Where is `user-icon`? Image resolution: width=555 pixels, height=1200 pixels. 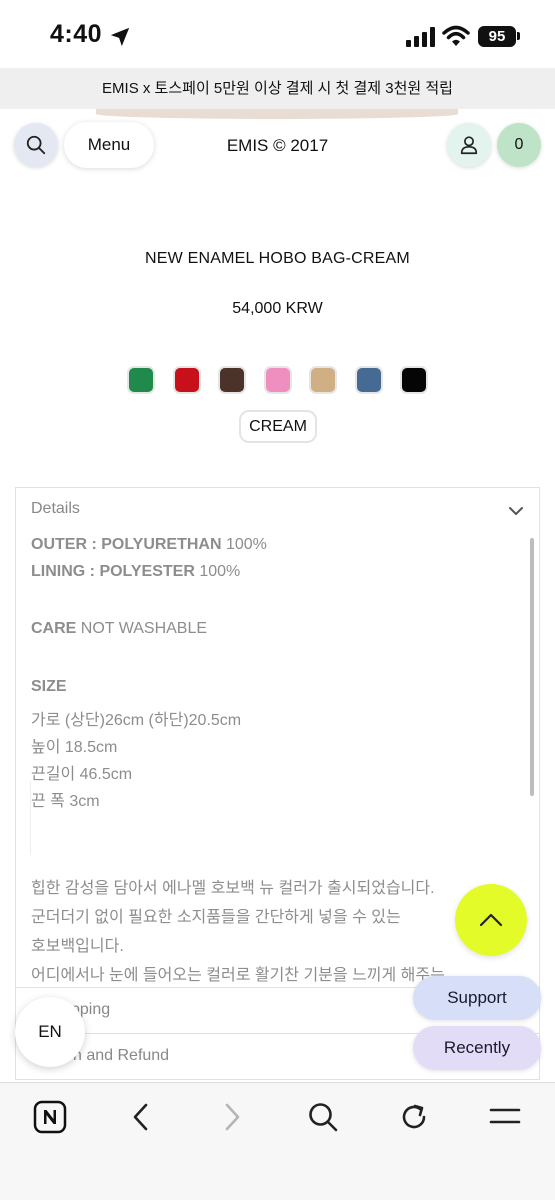 user-icon is located at coordinates (469, 145).